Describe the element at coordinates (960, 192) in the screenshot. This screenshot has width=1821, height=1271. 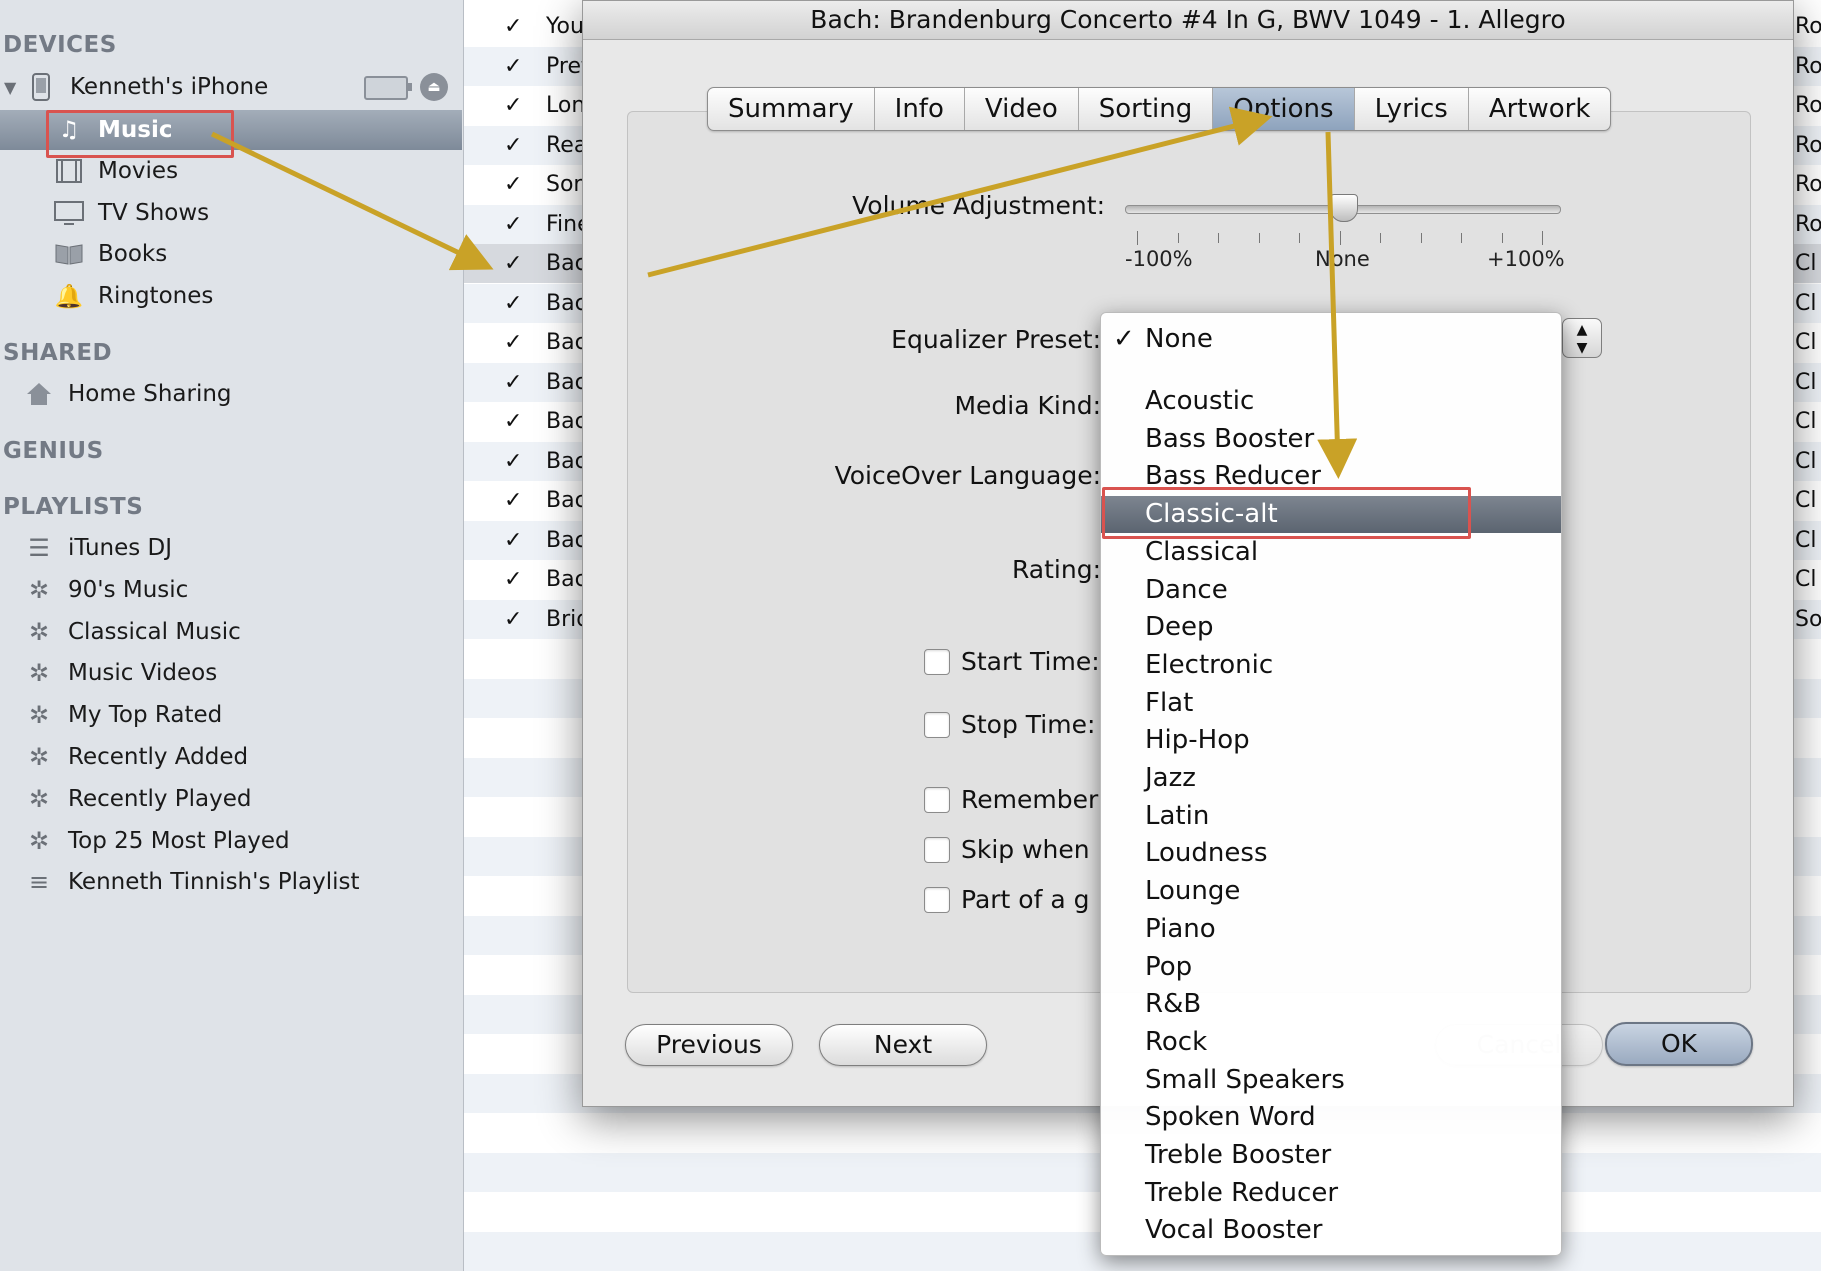
I see `arrow-song-to-options` at that location.